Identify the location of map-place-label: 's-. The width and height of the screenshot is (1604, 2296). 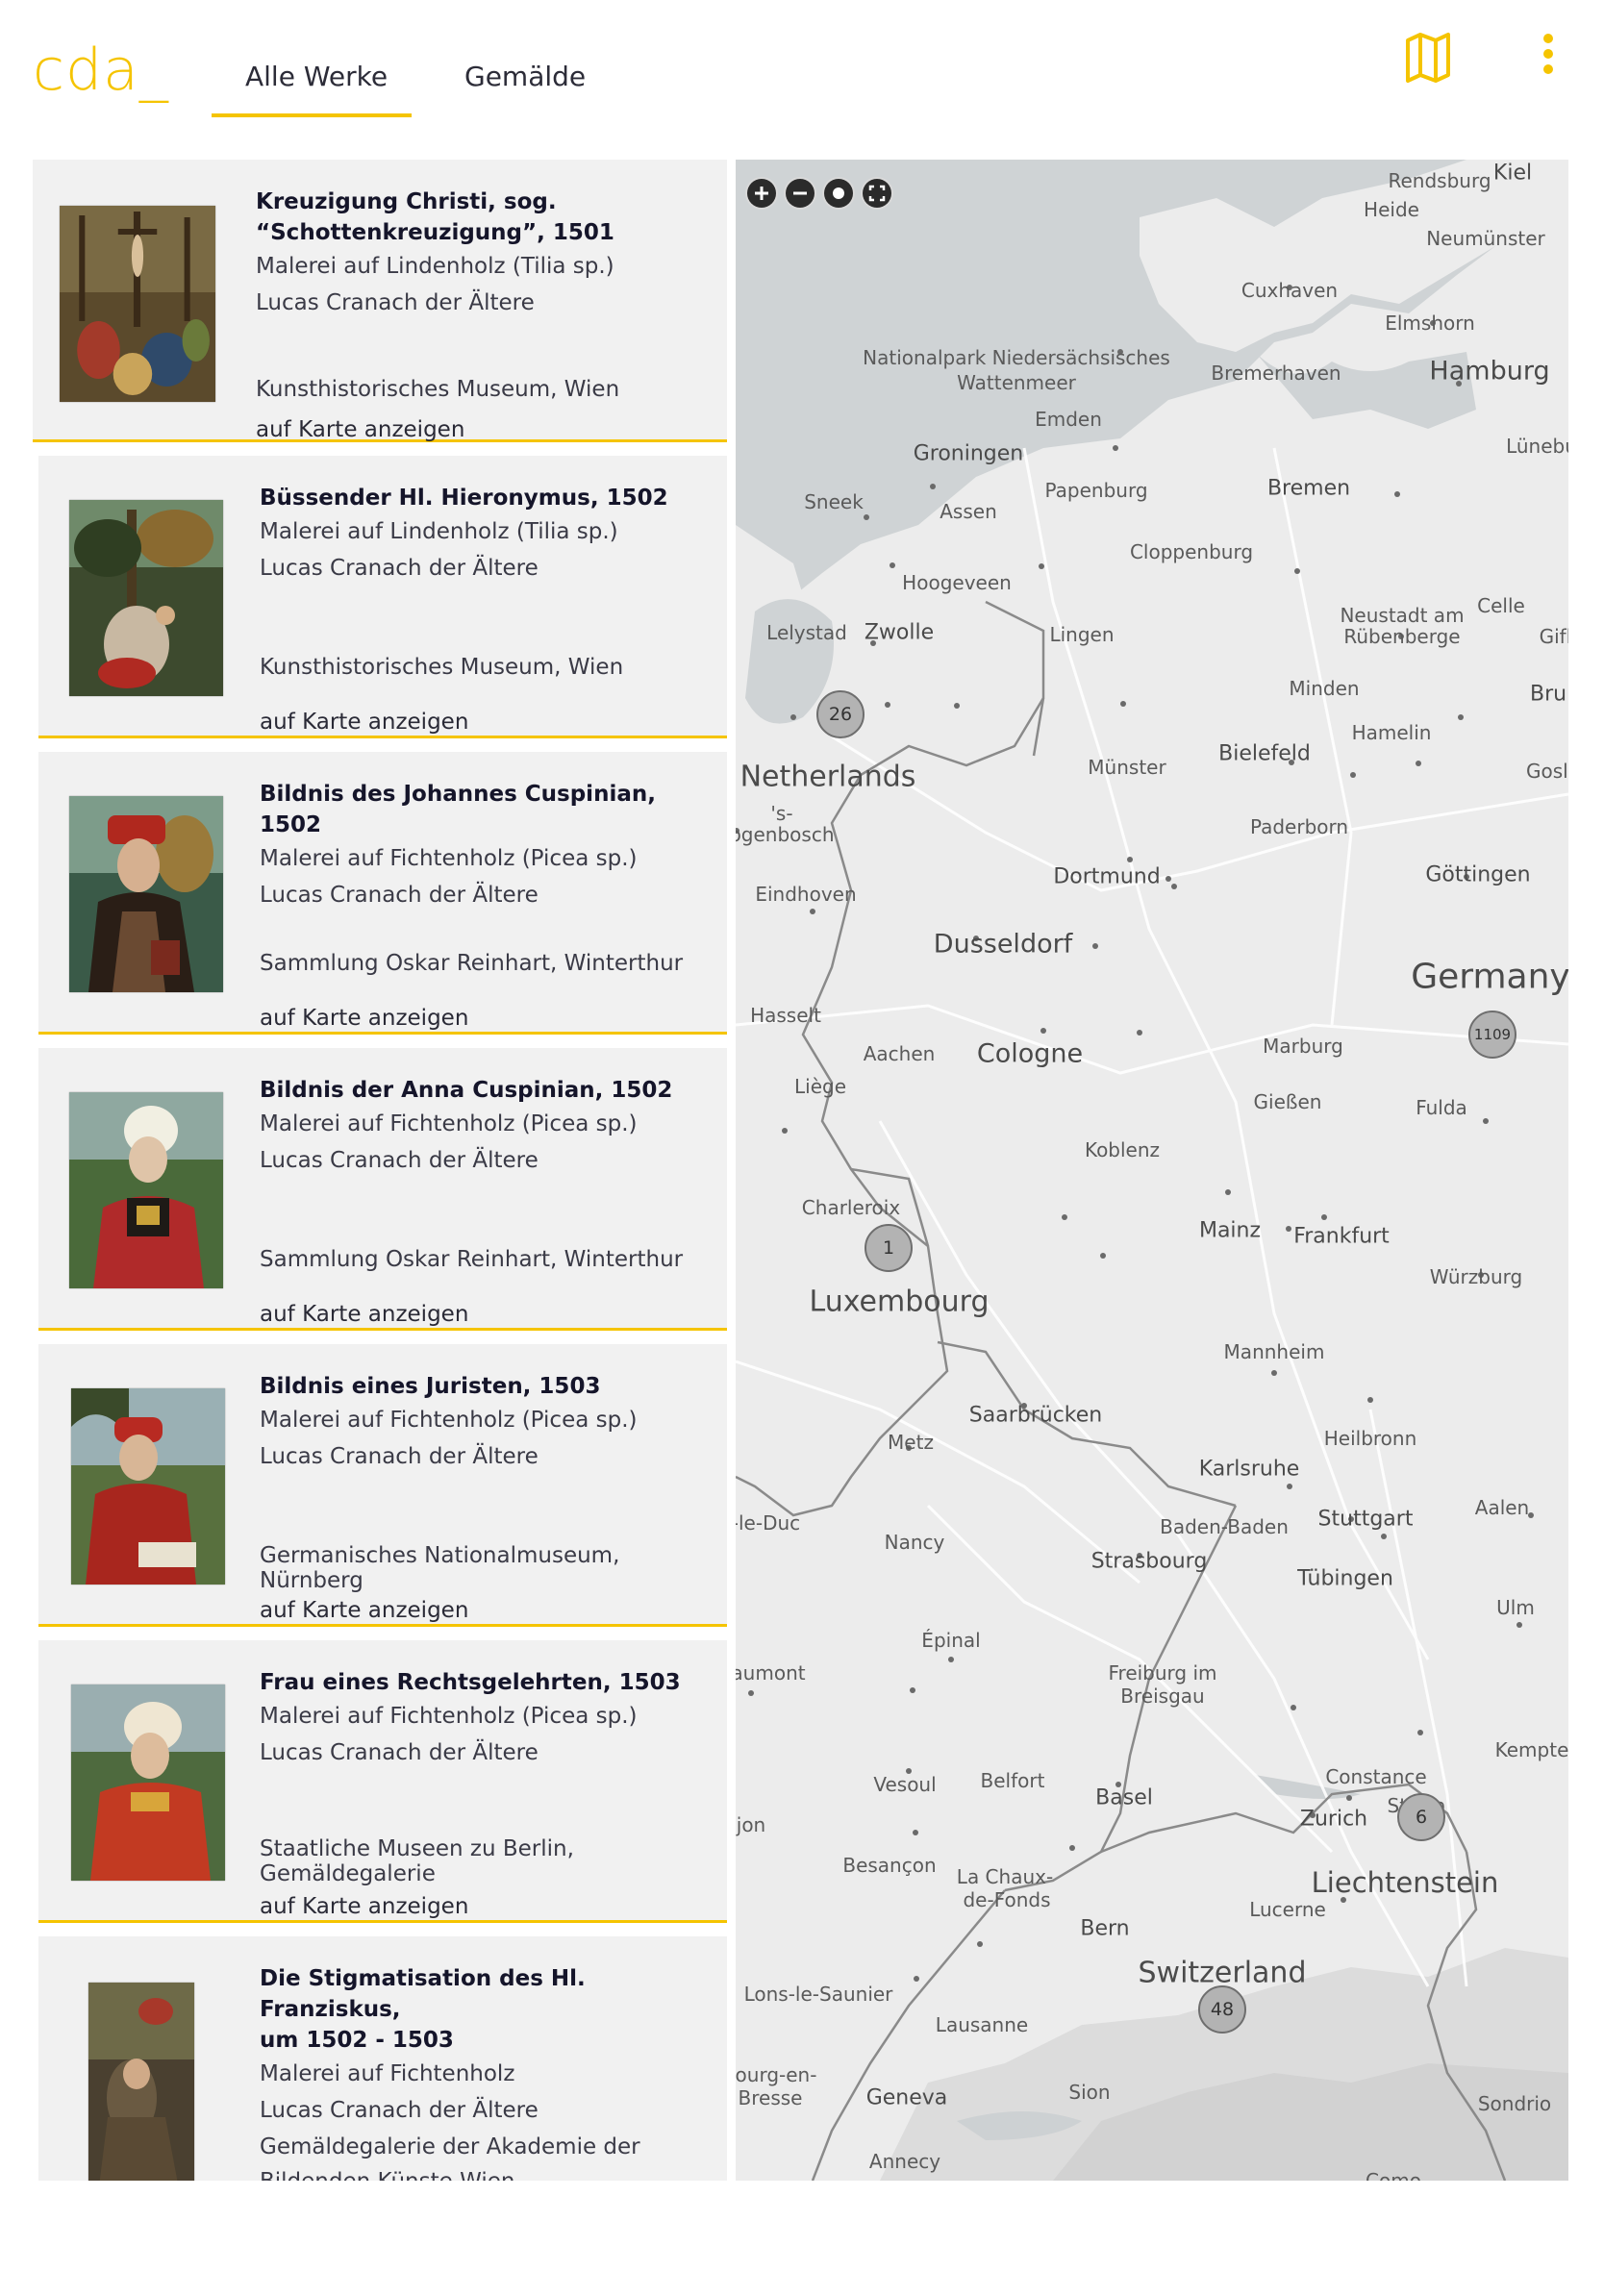
(781, 813).